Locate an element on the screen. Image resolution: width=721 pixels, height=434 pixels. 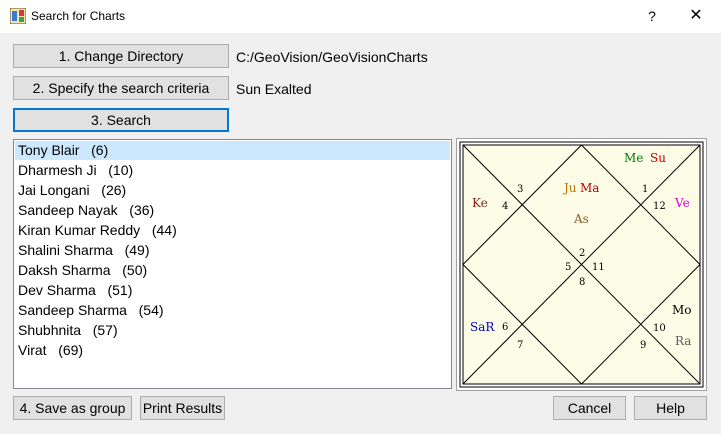
specify-criteria-button: 2. Specify the search criteria is located at coordinates (121, 88).